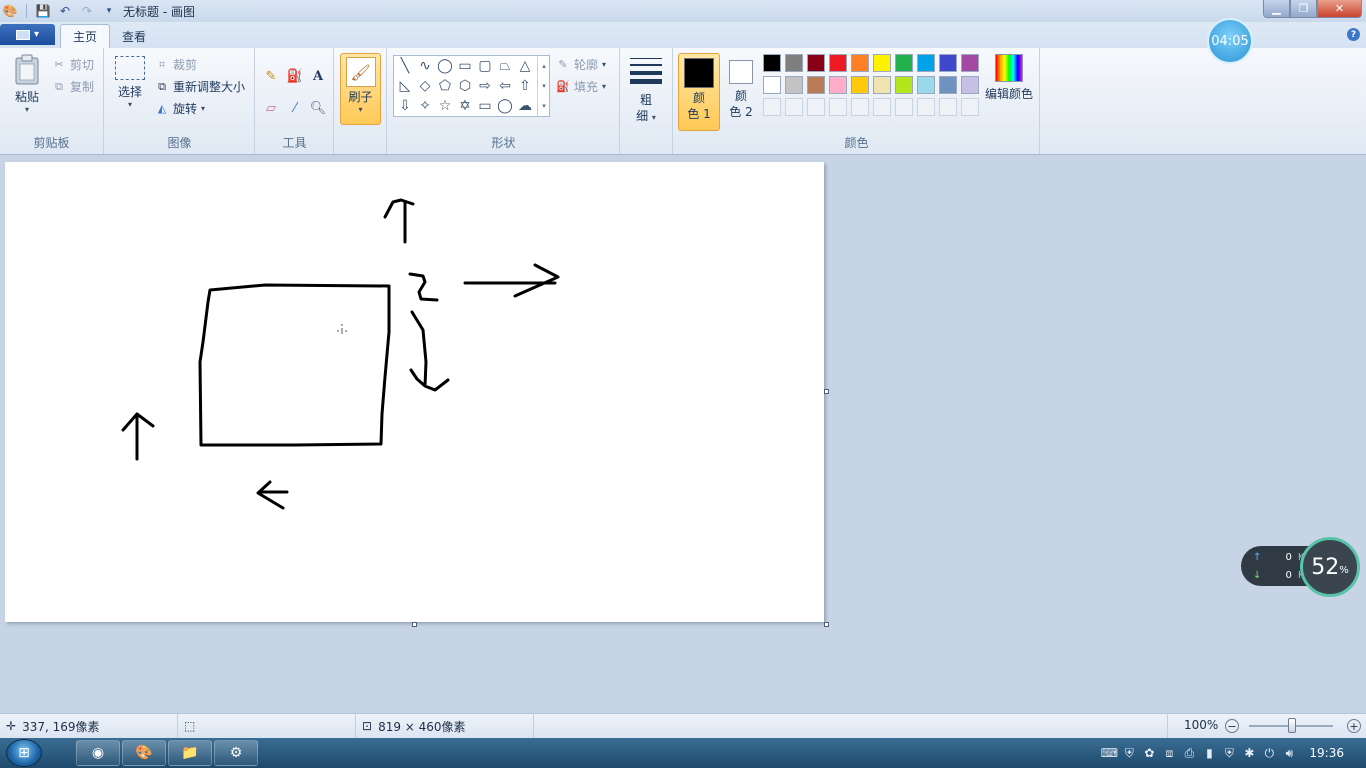 The image size is (1366, 768). What do you see at coordinates (1353, 34) in the screenshot?
I see `help-icon: ?` at bounding box center [1353, 34].